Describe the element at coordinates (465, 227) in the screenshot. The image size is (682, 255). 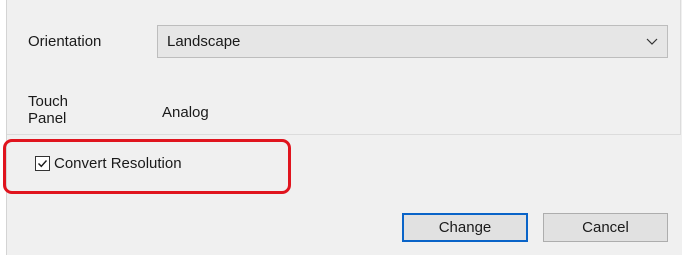
I see `change-button: Change` at that location.